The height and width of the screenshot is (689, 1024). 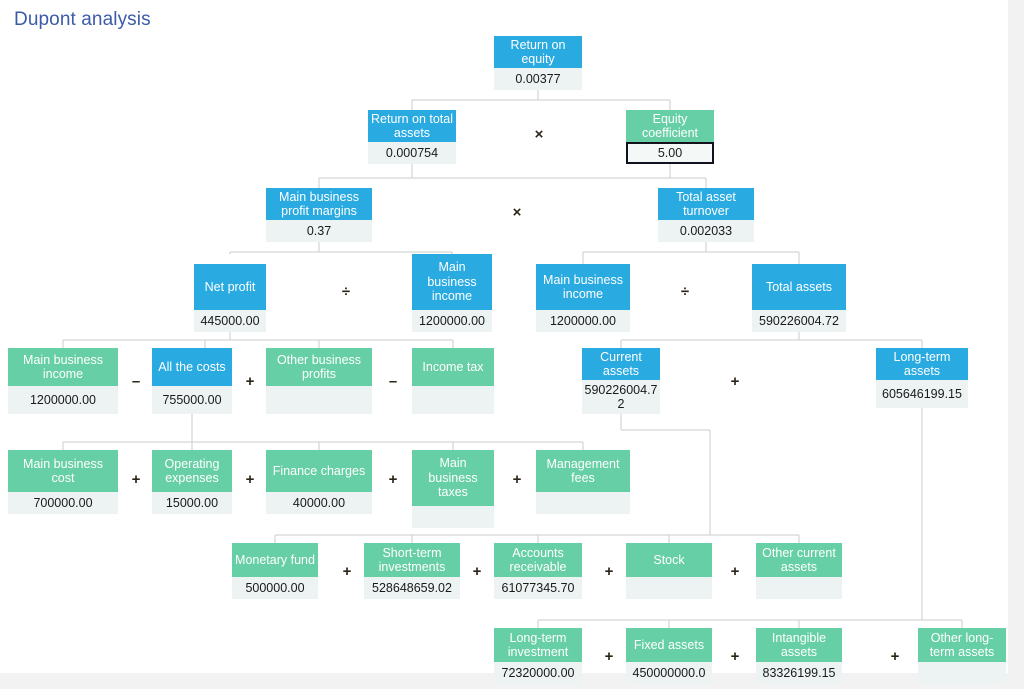 I want to click on node-value-finance_charges: 40000.00, so click(x=319, y=503).